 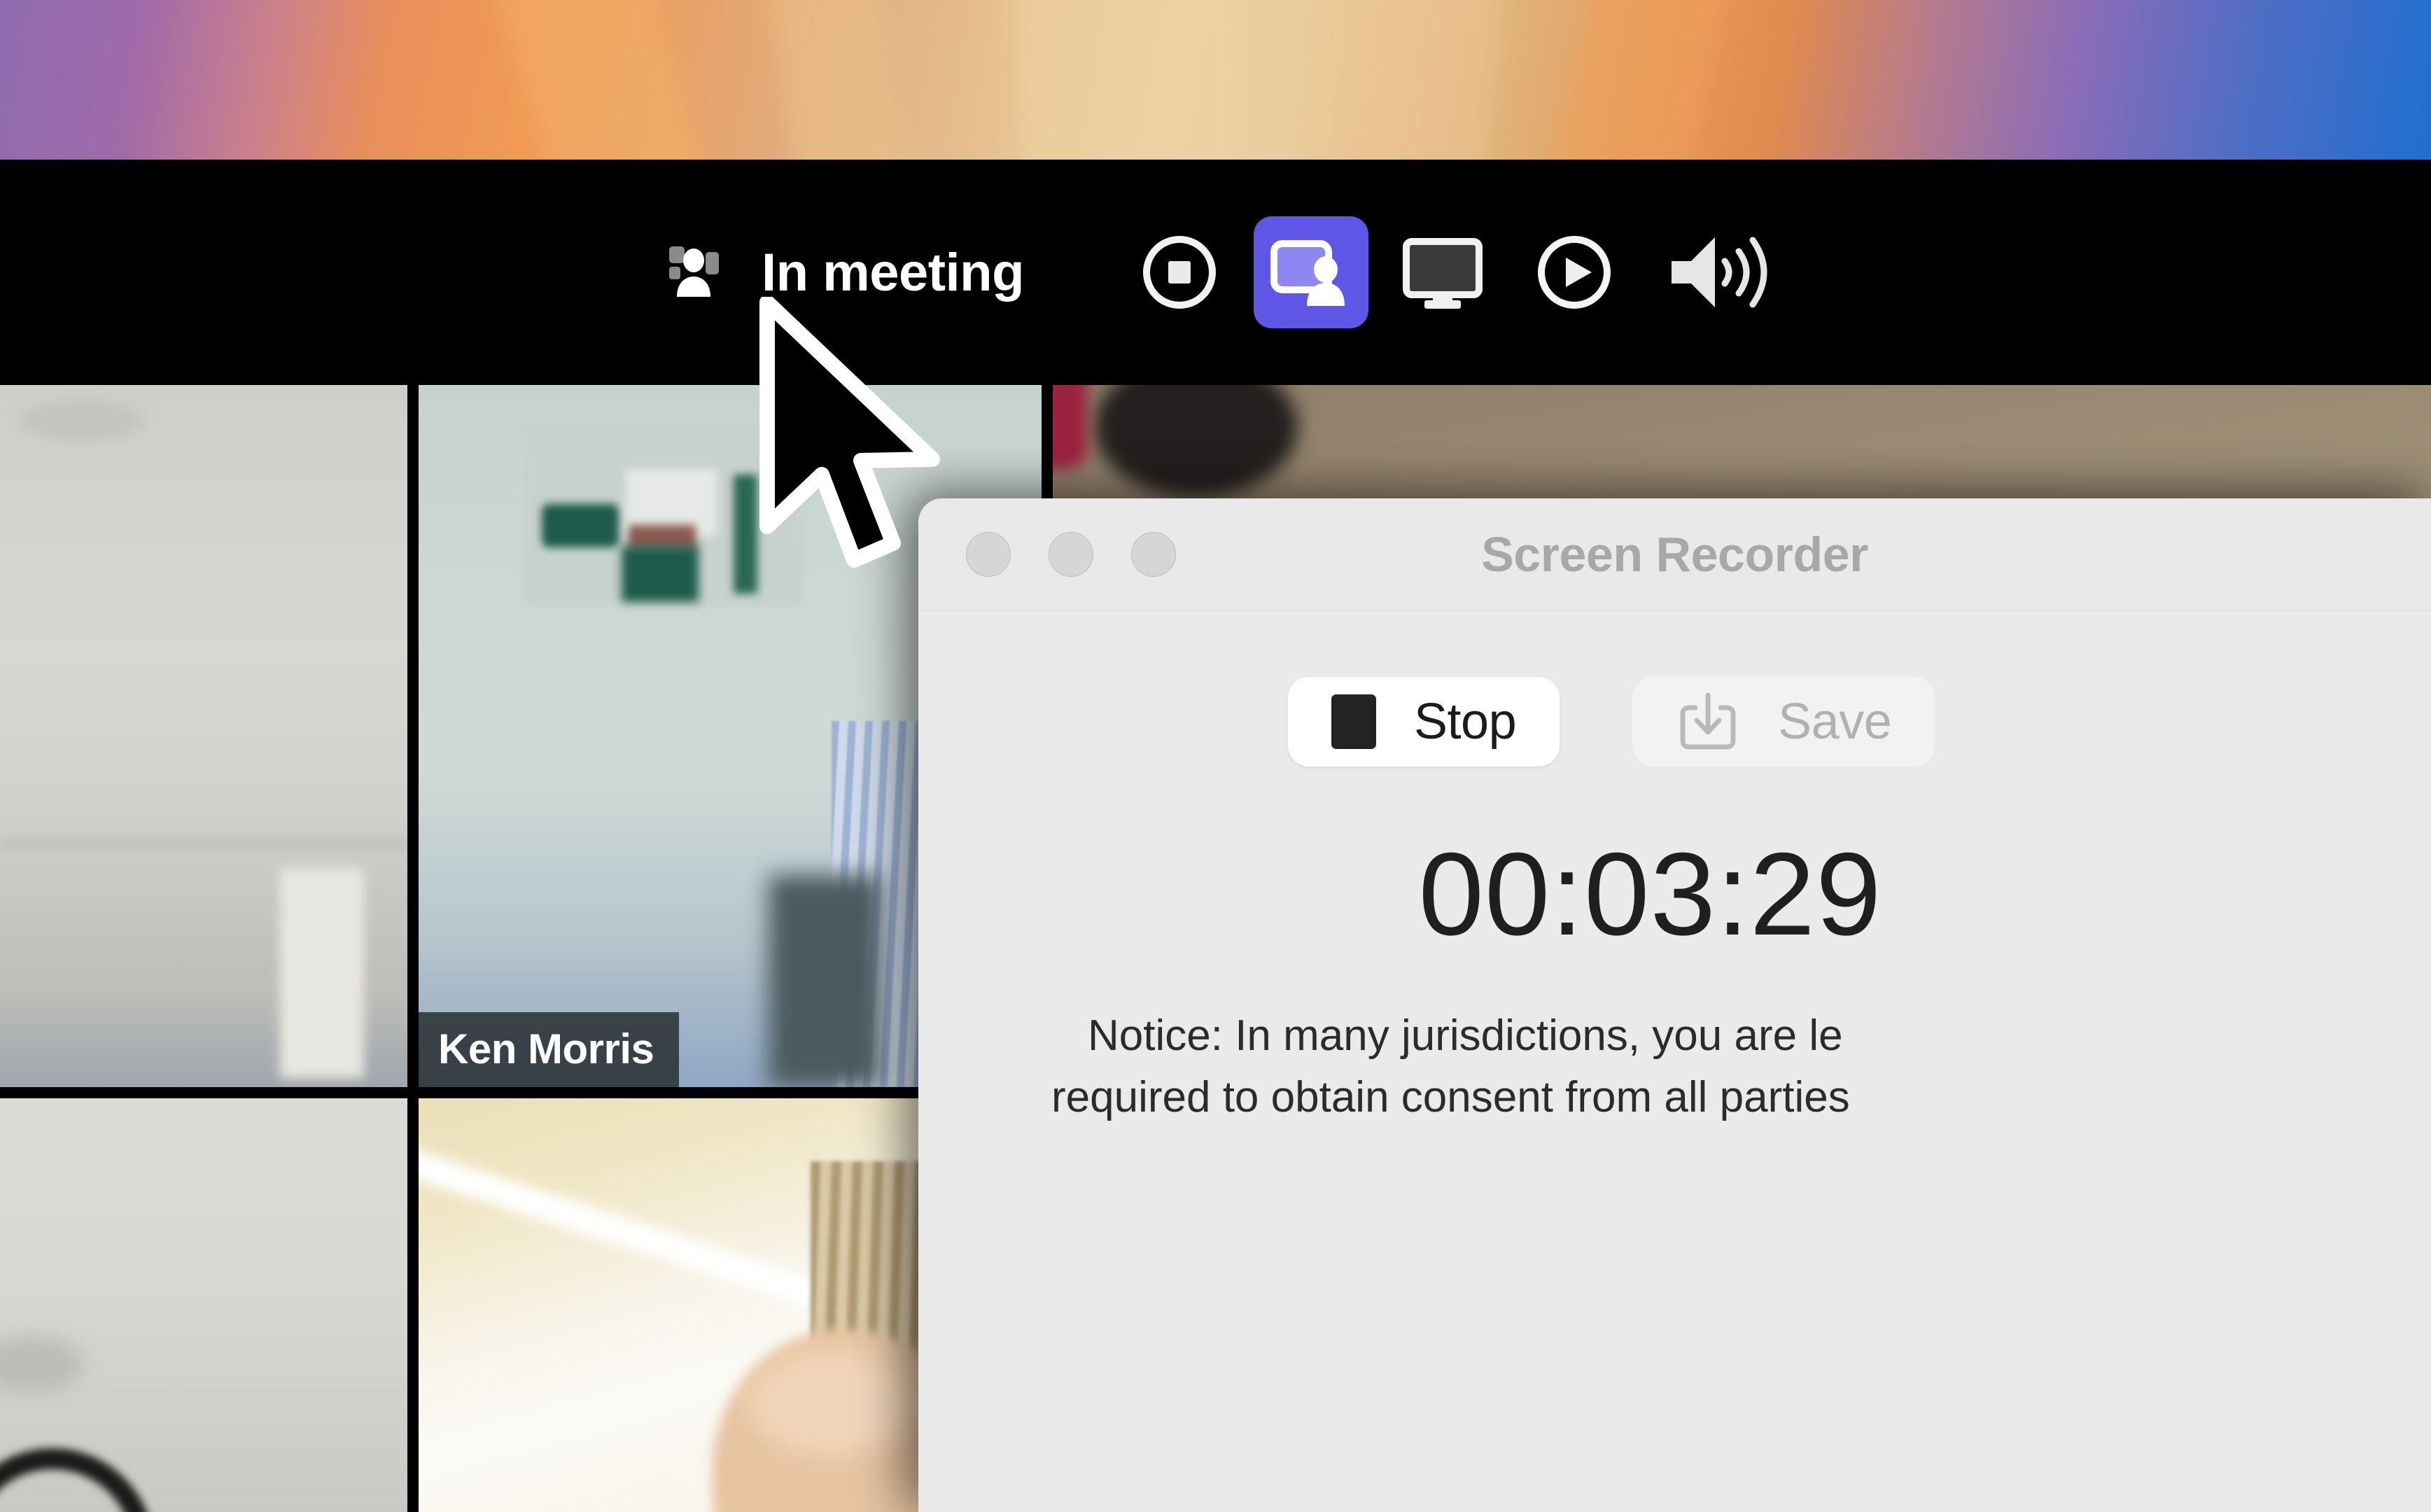 What do you see at coordinates (1353, 721) in the screenshot?
I see `stop-square-icon` at bounding box center [1353, 721].